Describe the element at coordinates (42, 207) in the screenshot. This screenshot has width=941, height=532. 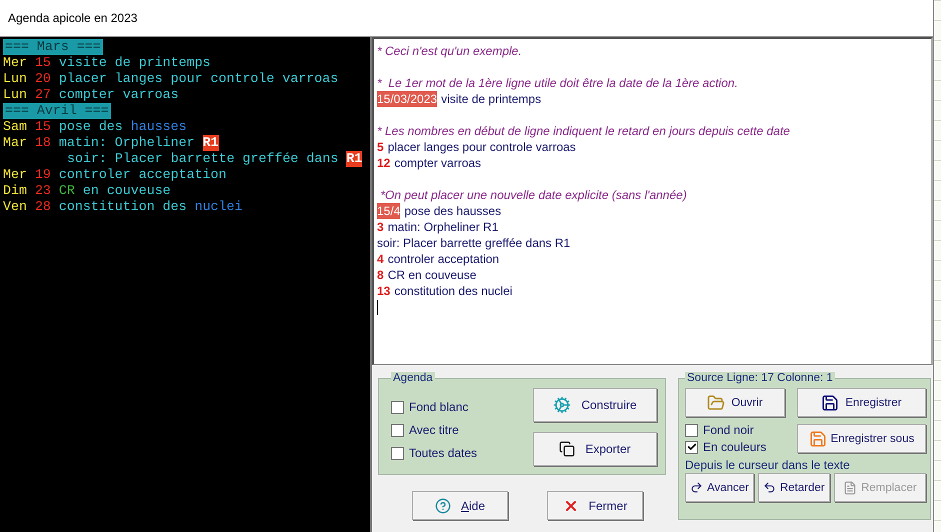
I see `day-number: 28` at that location.